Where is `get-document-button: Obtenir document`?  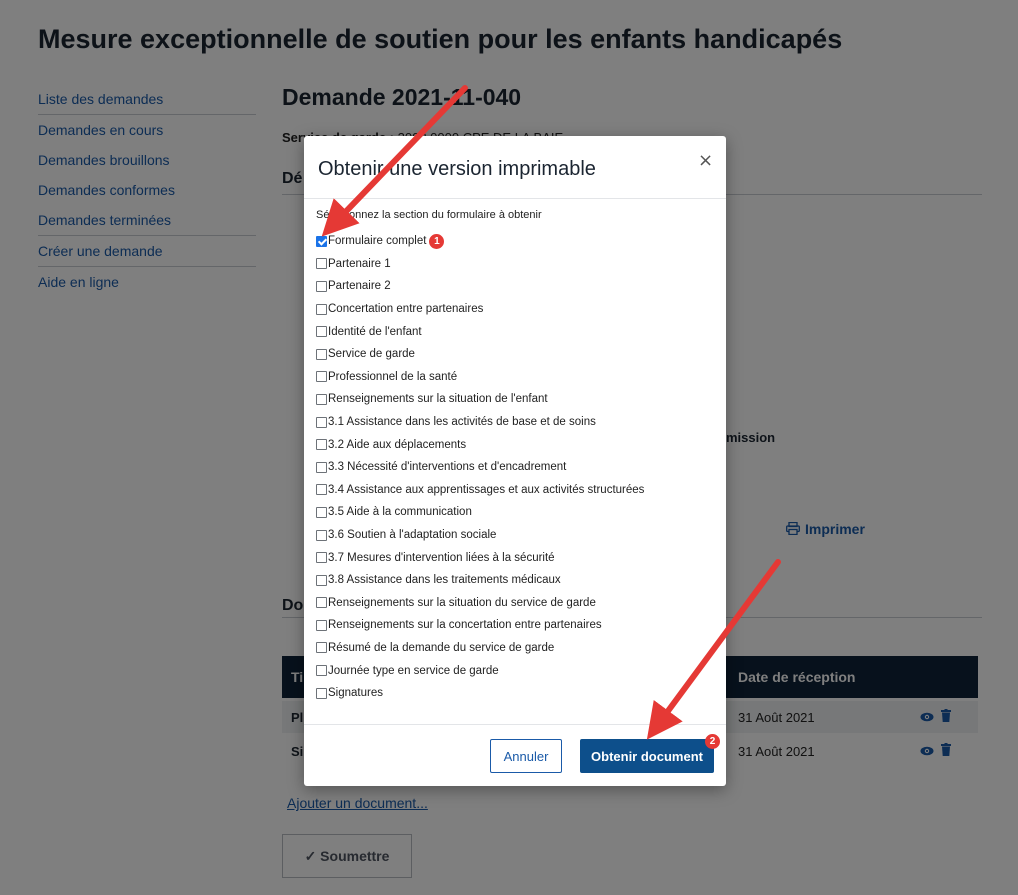 get-document-button: Obtenir document is located at coordinates (647, 756).